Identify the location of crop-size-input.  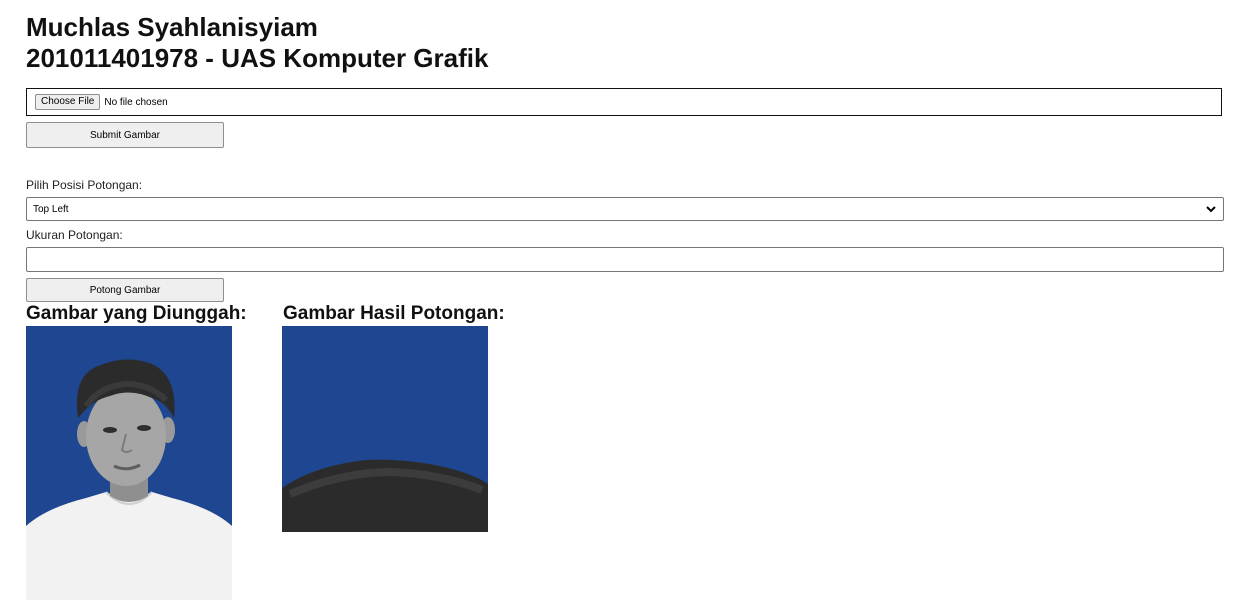
(625, 259).